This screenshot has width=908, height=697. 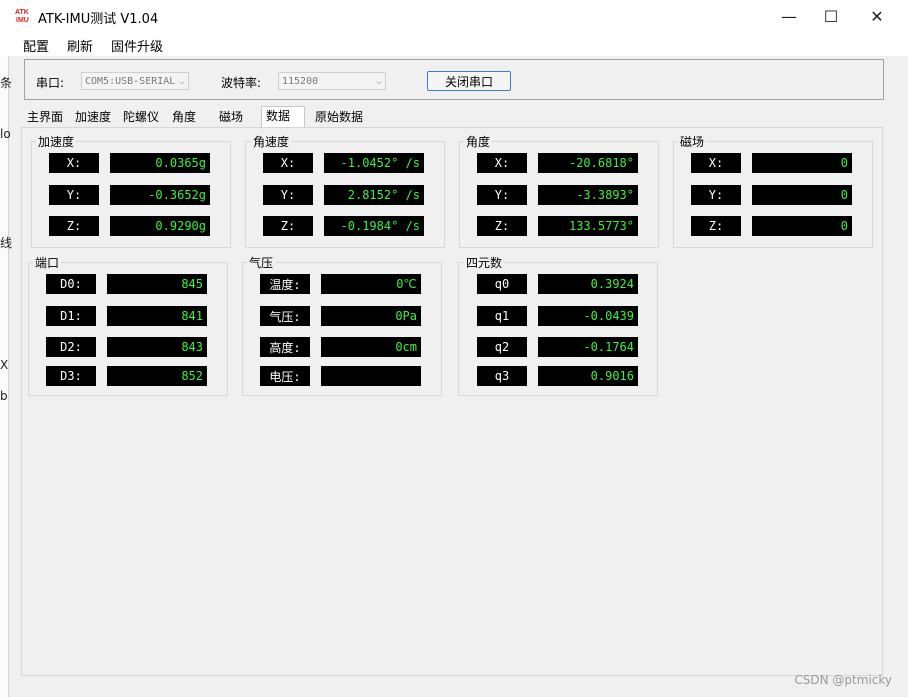 What do you see at coordinates (371, 347) in the screenshot?
I see `altitude-value: 0cm` at bounding box center [371, 347].